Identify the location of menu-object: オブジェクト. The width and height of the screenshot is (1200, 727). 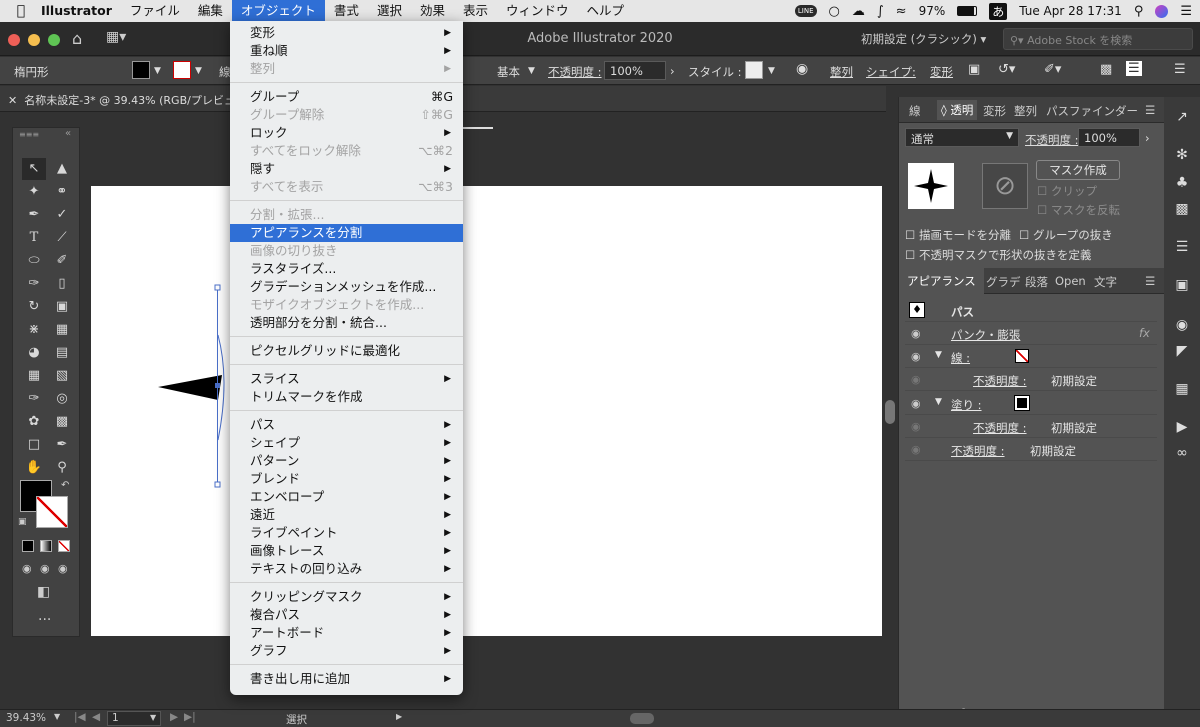
(278, 11).